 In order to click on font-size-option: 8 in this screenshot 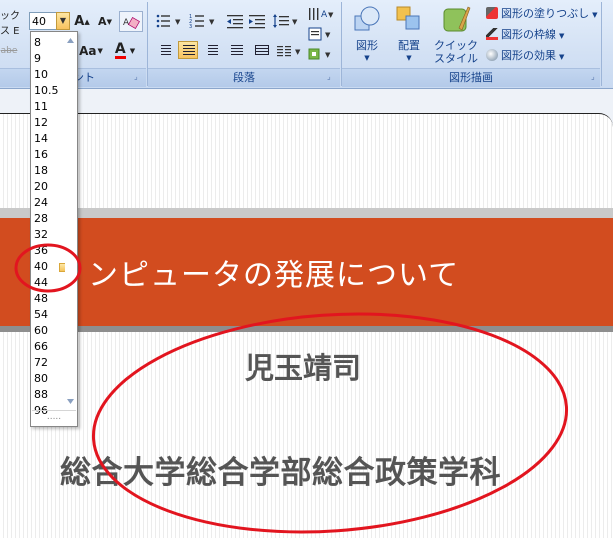, I will do `click(49, 43)`.